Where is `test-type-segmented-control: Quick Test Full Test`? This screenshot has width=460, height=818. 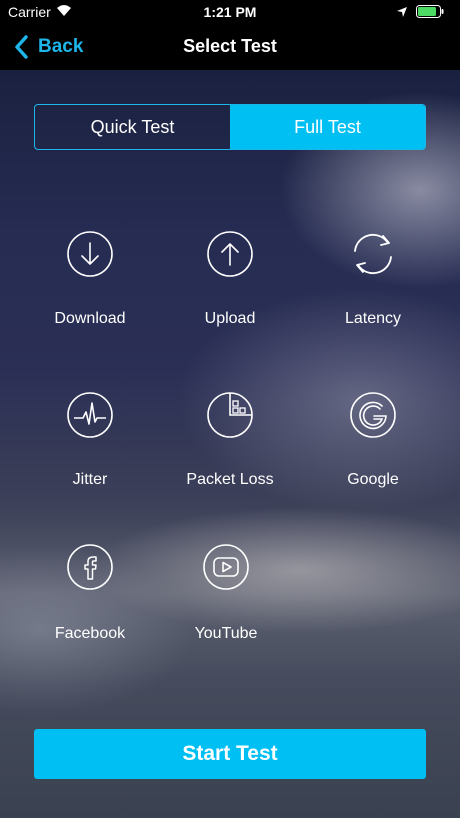 test-type-segmented-control: Quick Test Full Test is located at coordinates (230, 127).